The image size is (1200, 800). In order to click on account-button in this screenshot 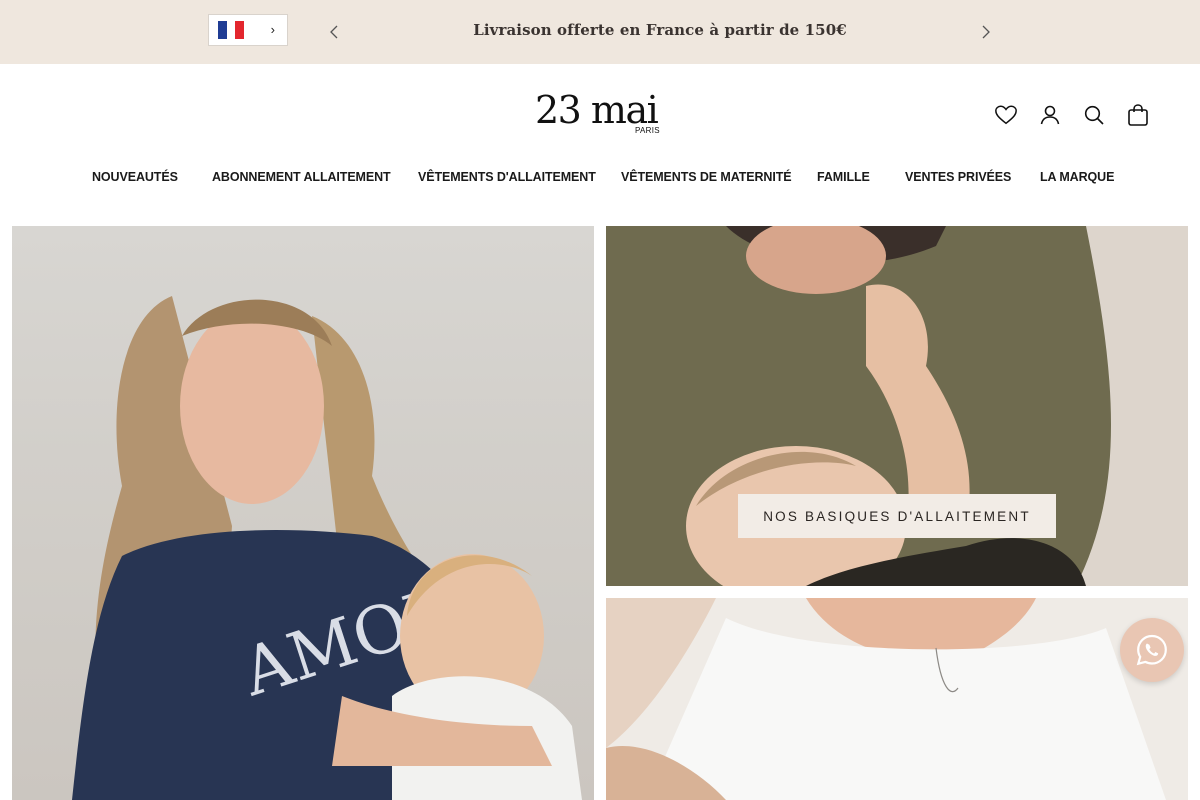, I will do `click(1050, 115)`.